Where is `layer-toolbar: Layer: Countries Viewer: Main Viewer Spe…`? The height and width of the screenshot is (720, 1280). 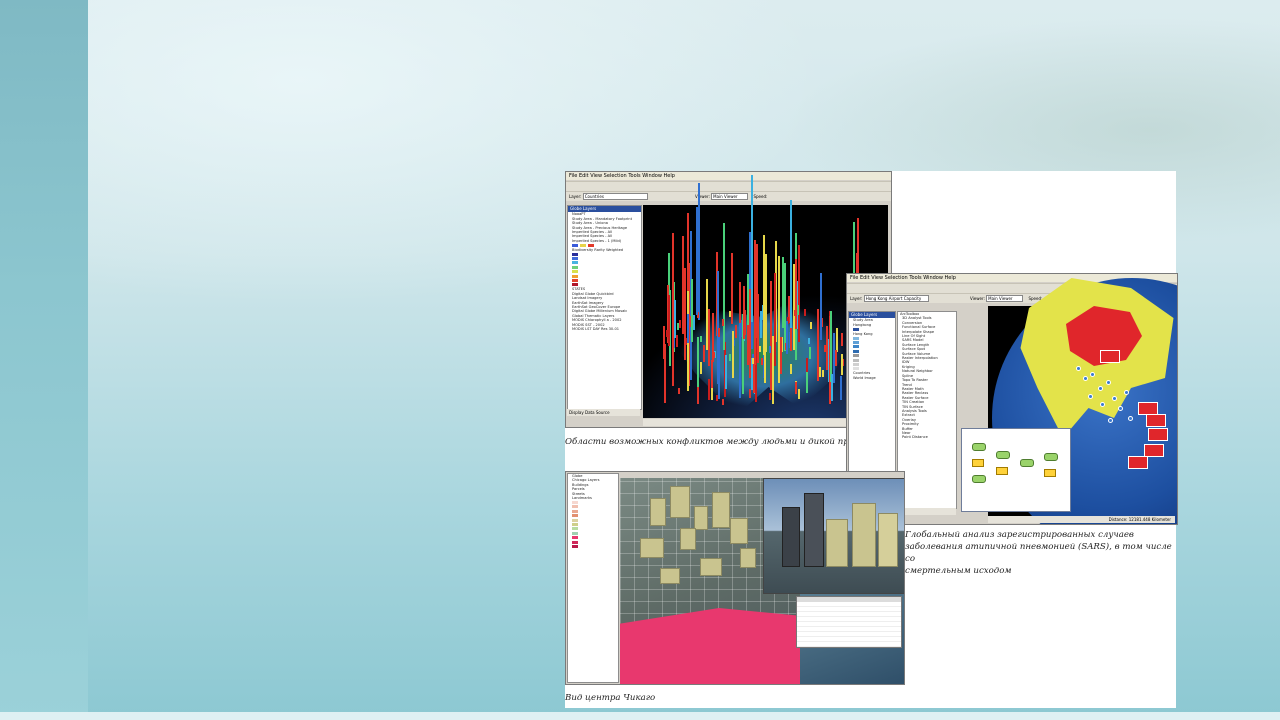
layer-toolbar: Layer: Countries Viewer: Main Viewer Spe… is located at coordinates (728, 196).